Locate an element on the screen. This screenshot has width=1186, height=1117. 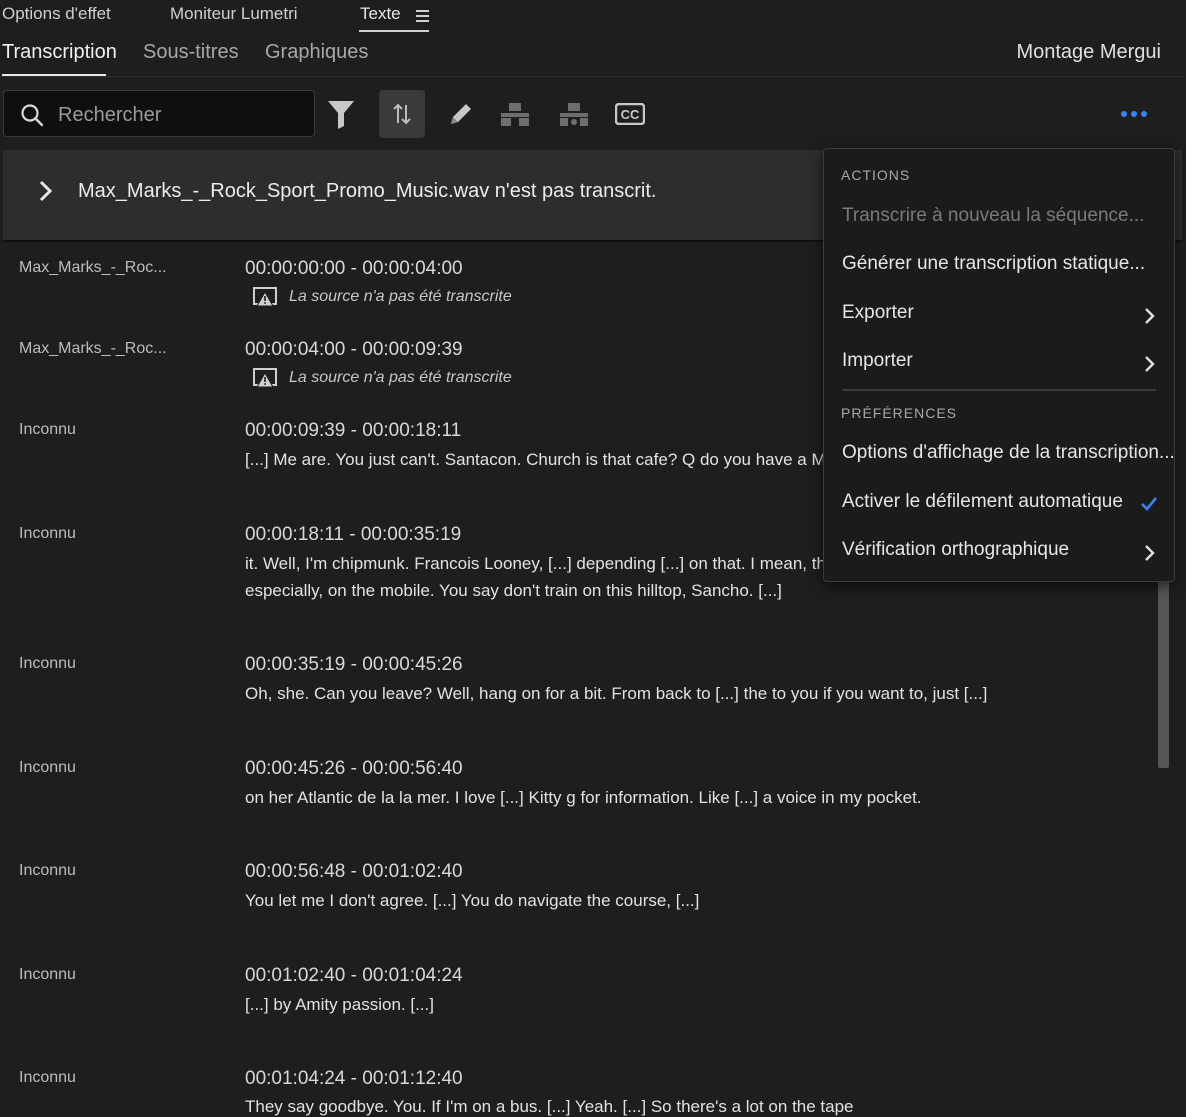
menu-item-autoscroll: Activer le défilement automatique is located at coordinates (999, 505).